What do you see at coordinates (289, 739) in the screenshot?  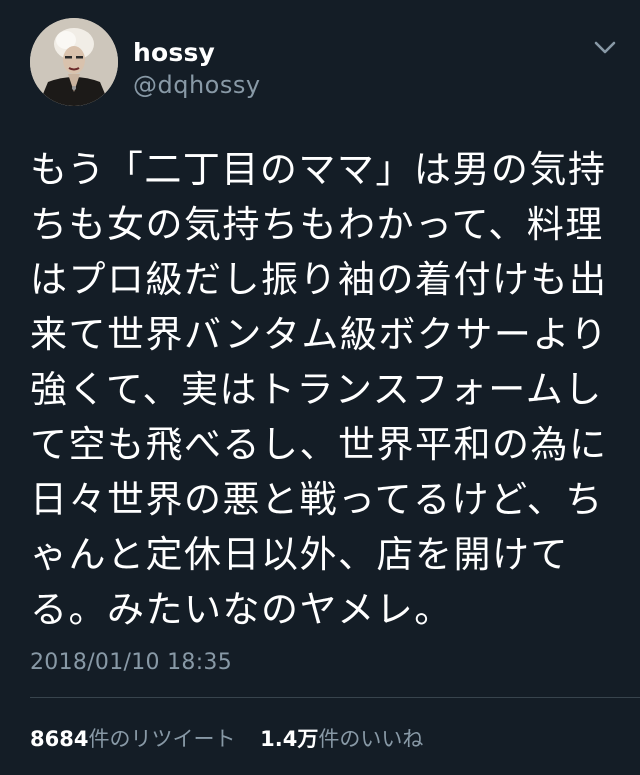 I see `like-count: 1.4万` at bounding box center [289, 739].